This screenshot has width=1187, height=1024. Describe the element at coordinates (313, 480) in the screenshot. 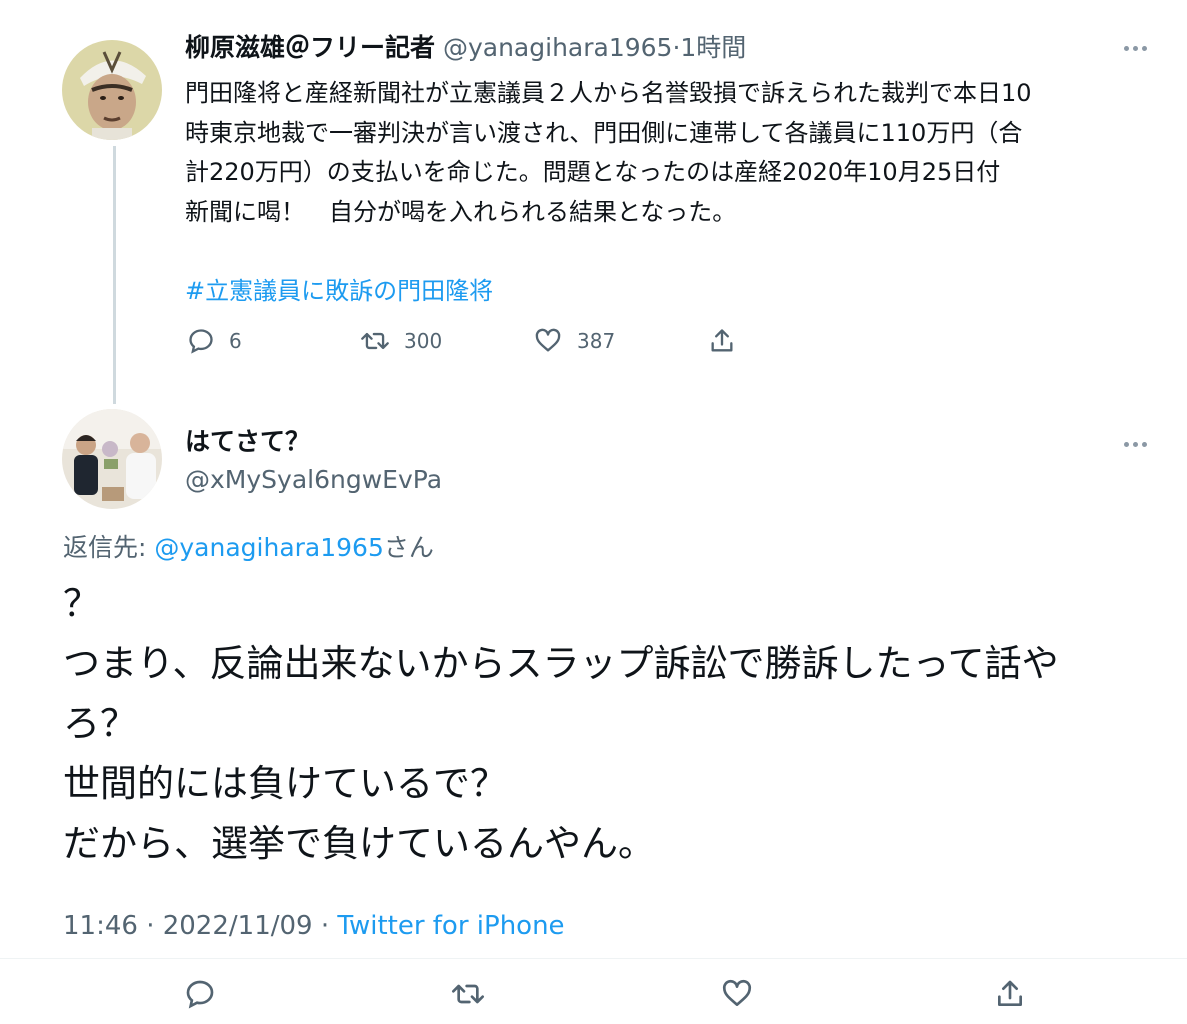

I see `reply-author-handle: @xMySyal6ngwEvPa` at that location.